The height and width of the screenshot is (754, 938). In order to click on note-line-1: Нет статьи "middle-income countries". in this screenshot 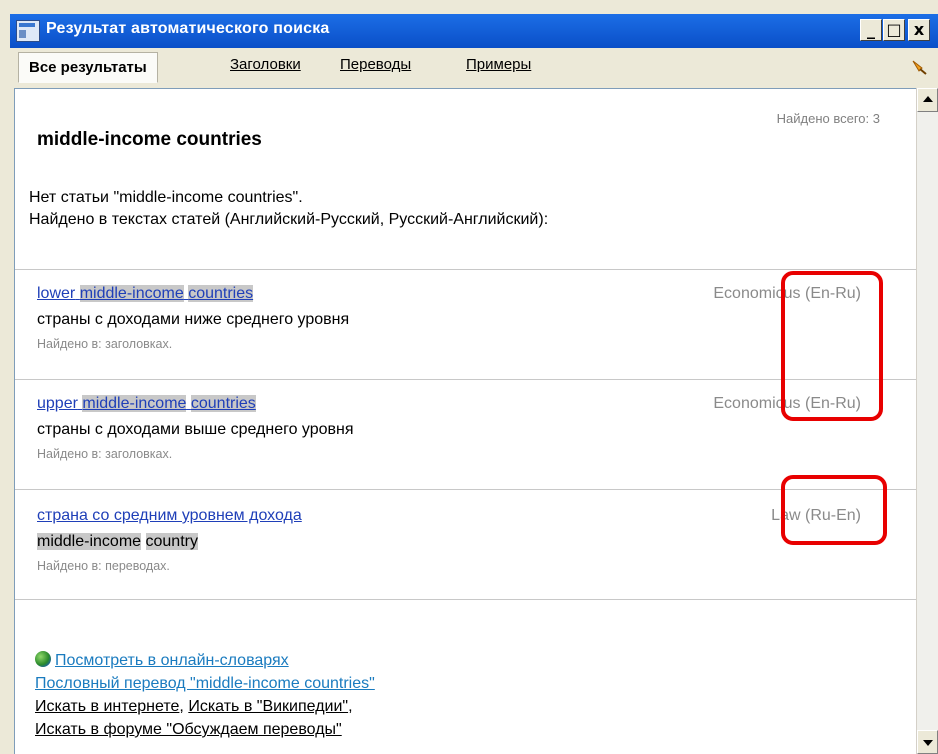, I will do `click(166, 197)`.